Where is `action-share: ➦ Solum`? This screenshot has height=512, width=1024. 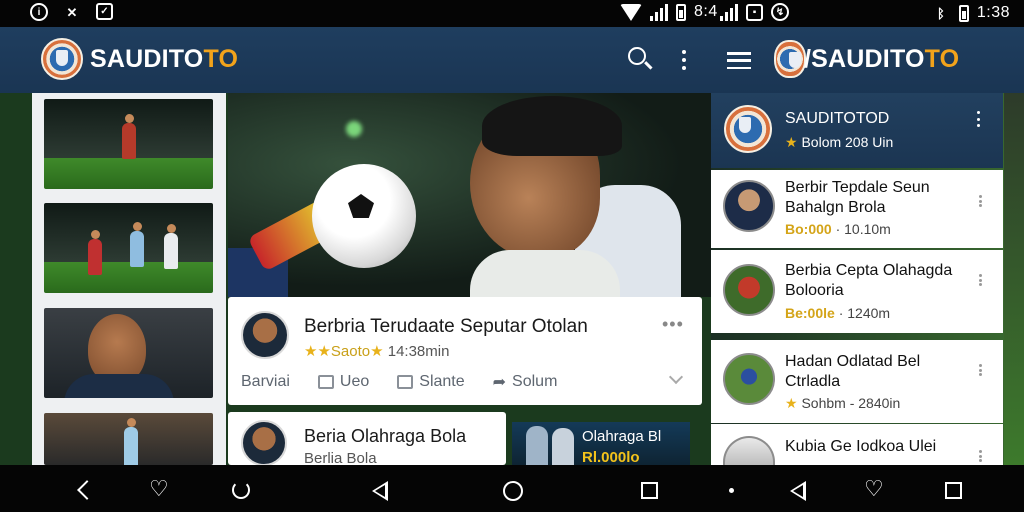
action-share: ➦ Solum is located at coordinates (525, 382).